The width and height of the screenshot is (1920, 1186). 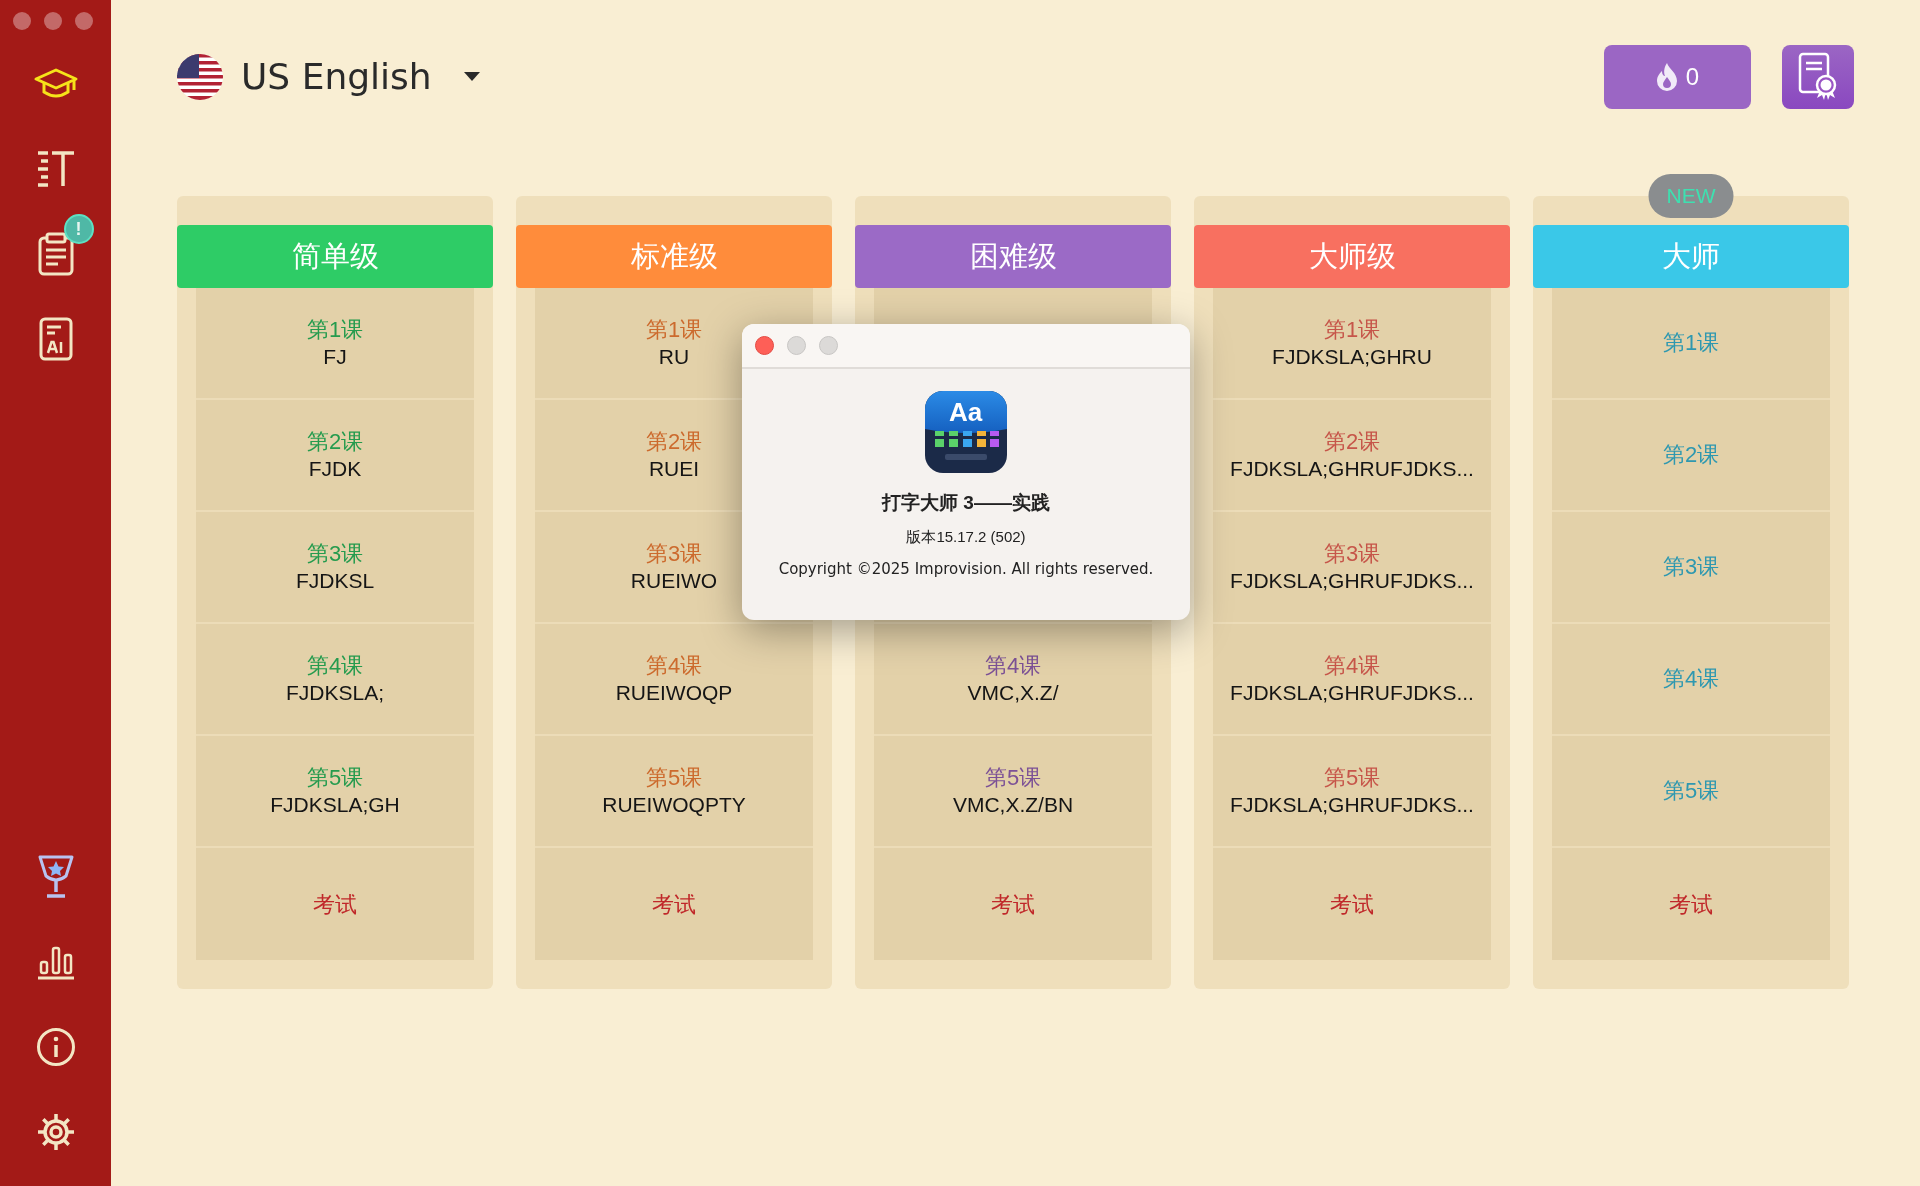 I want to click on streak-button: 0, so click(x=1677, y=77).